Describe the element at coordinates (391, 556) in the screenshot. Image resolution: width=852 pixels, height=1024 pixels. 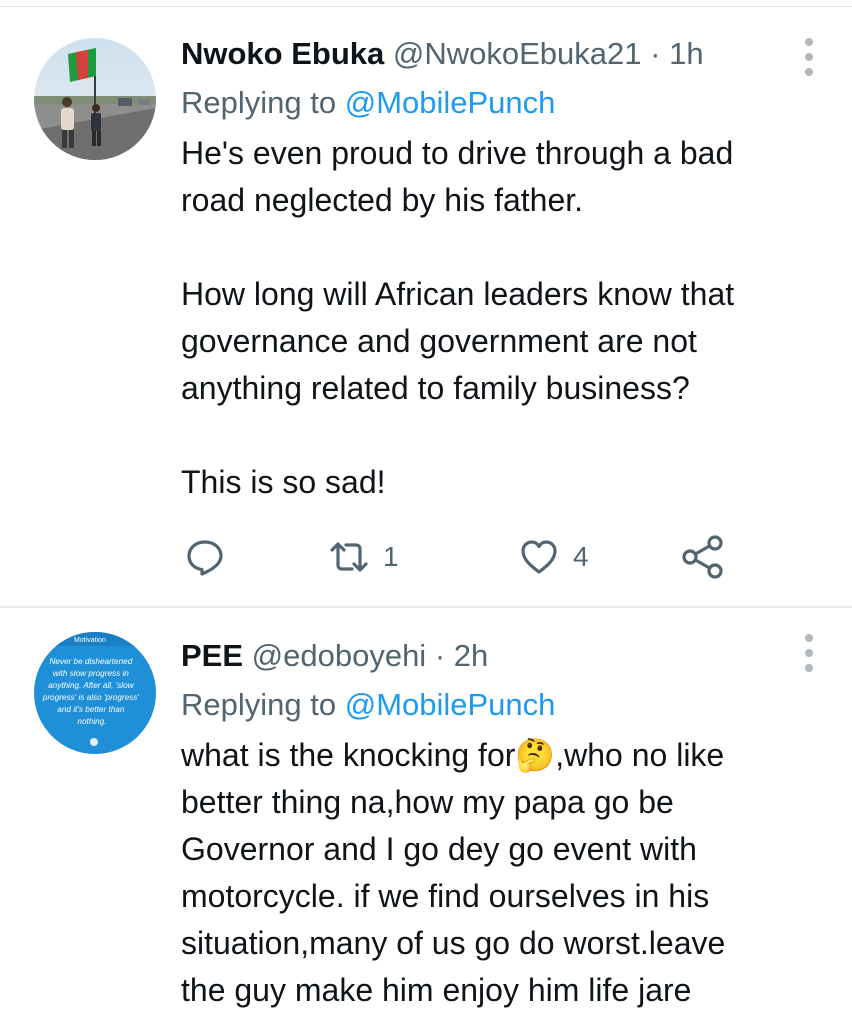
I see `retweet-count: 1` at that location.